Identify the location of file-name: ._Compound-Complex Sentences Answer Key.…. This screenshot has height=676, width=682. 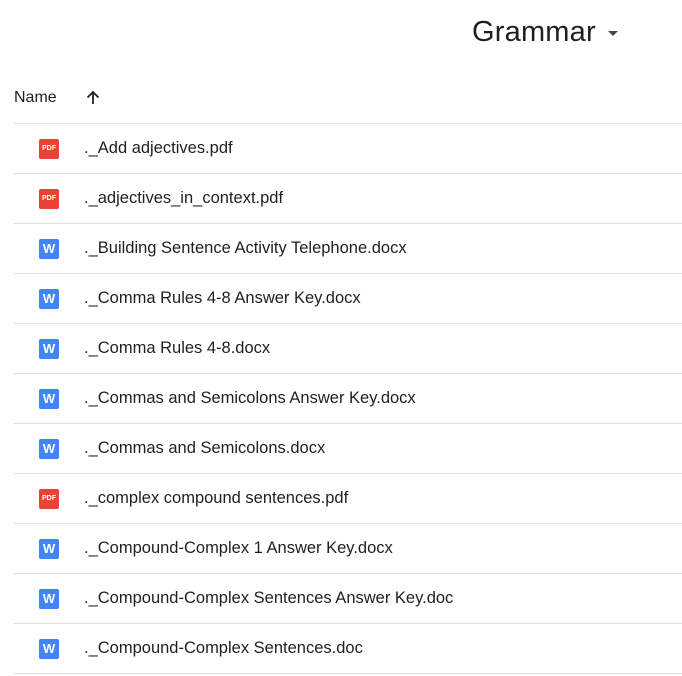
(269, 598).